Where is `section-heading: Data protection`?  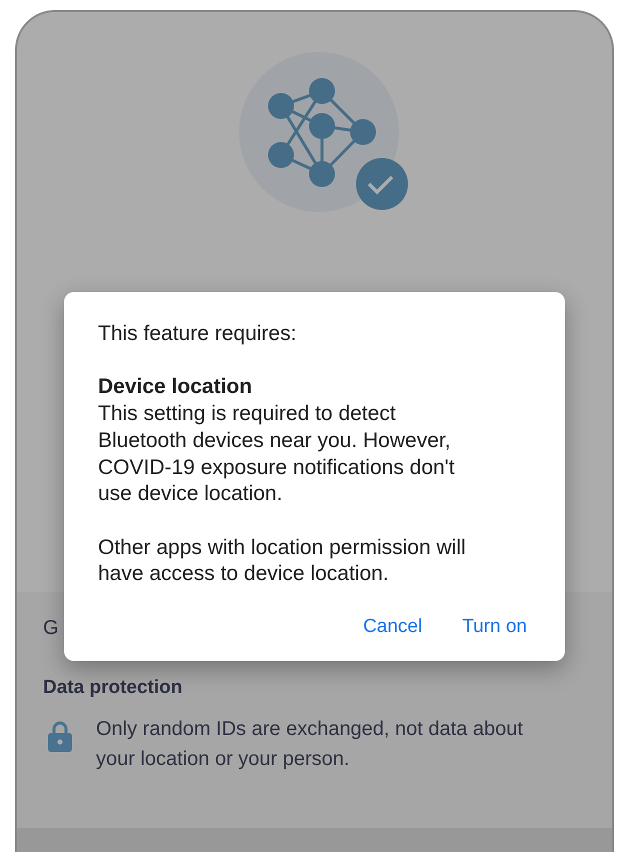 section-heading: Data protection is located at coordinates (113, 688).